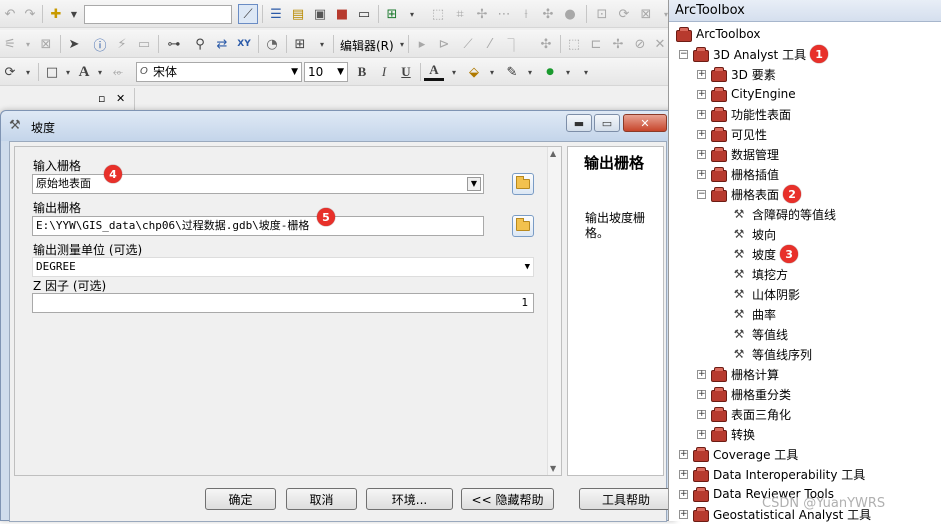 The width and height of the screenshot is (941, 524). What do you see at coordinates (320, 14) in the screenshot?
I see `search-window-icon: ▣` at bounding box center [320, 14].